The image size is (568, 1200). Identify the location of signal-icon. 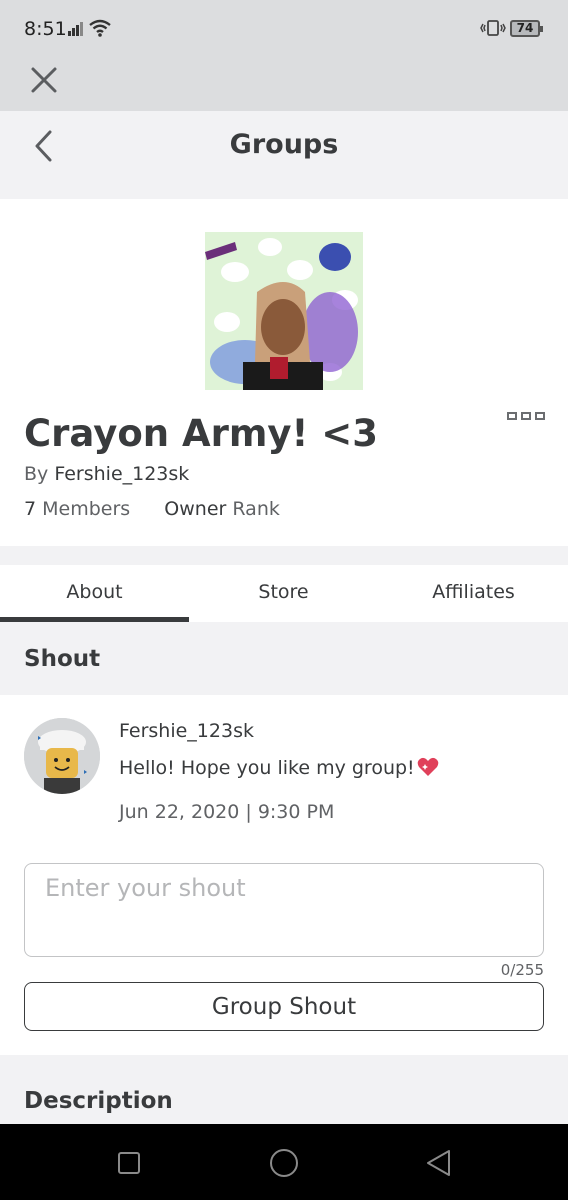
(76, 29).